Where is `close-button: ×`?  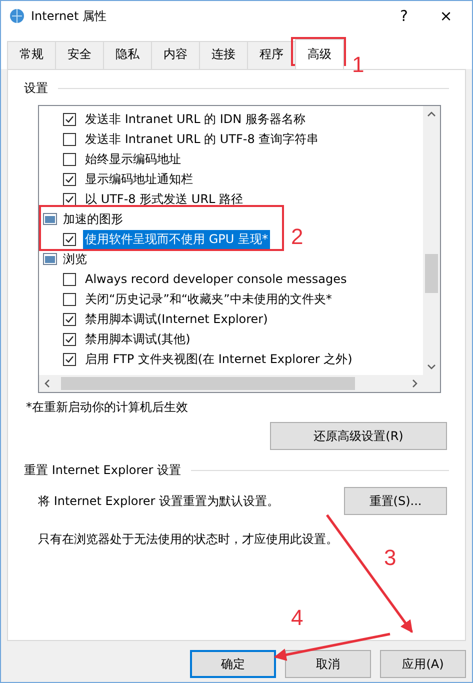
close-button: × is located at coordinates (446, 16).